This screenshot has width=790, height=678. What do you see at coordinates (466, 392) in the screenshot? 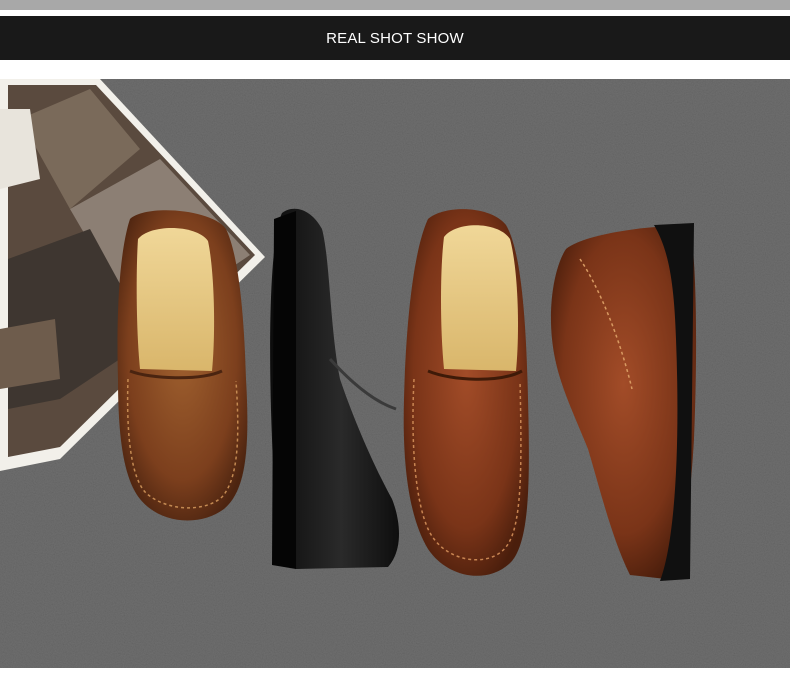
I see `brown-loafer-2-icon` at bounding box center [466, 392].